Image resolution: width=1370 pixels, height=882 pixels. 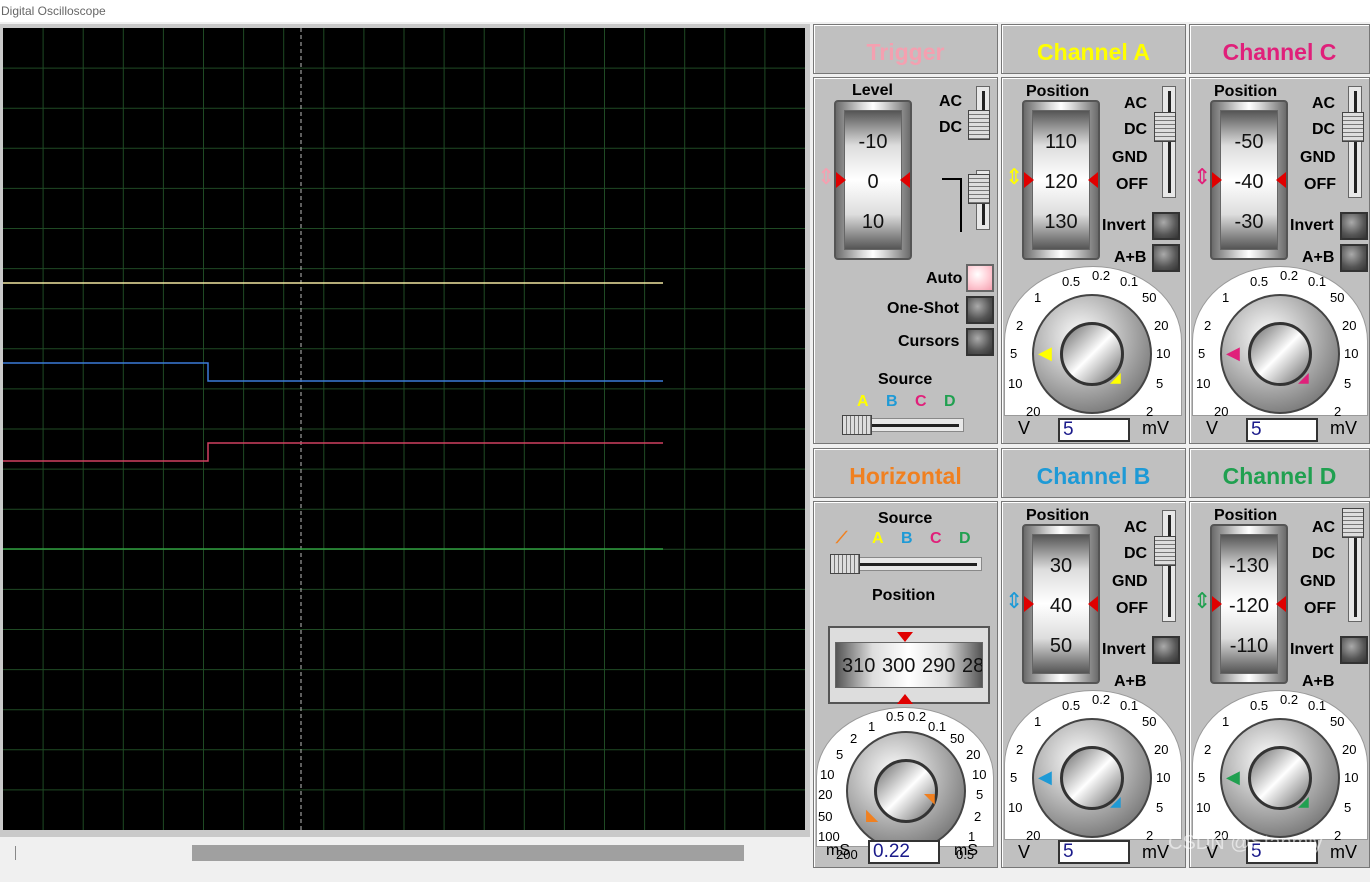 What do you see at coordinates (1093, 476) in the screenshot?
I see `channel-b-title: Channel B` at bounding box center [1093, 476].